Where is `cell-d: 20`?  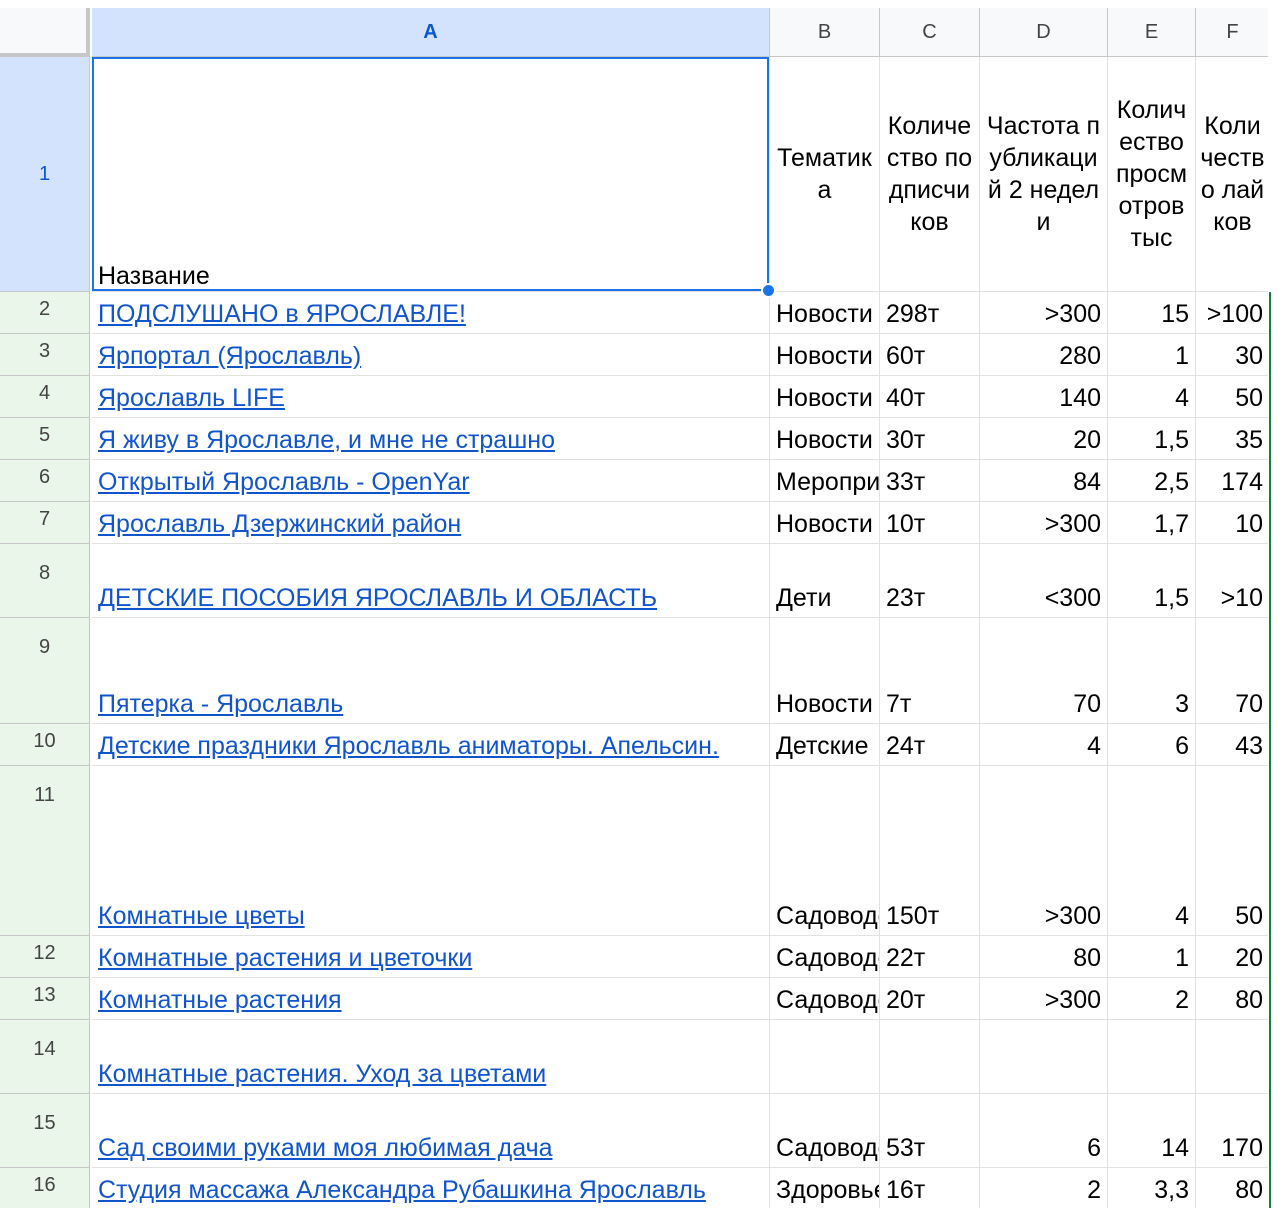
cell-d: 20 is located at coordinates (1044, 439).